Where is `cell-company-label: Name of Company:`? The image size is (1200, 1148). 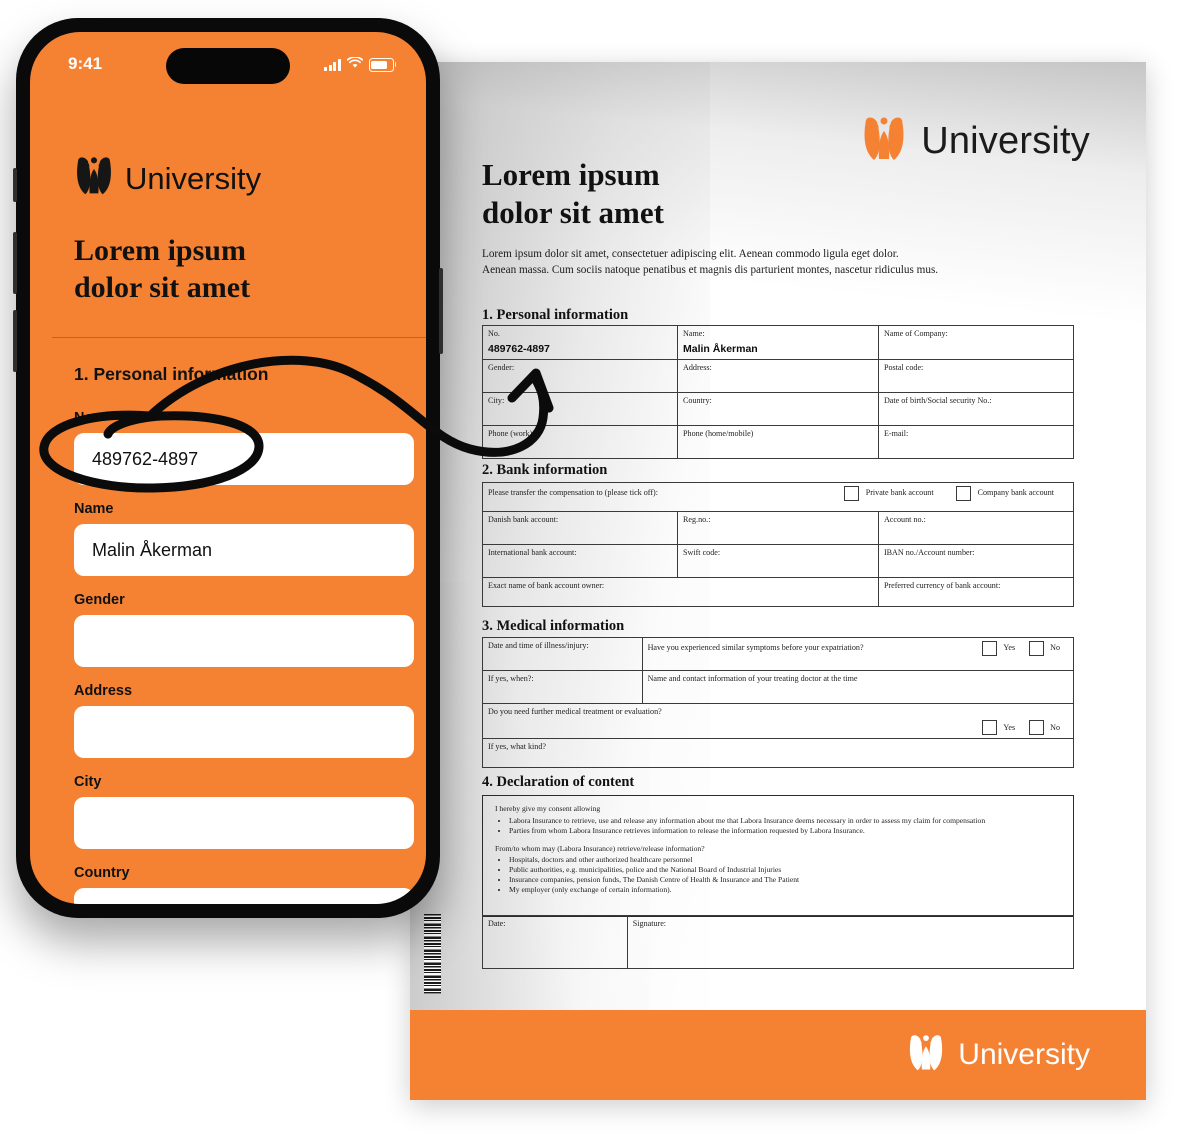 cell-company-label: Name of Company: is located at coordinates (915, 333).